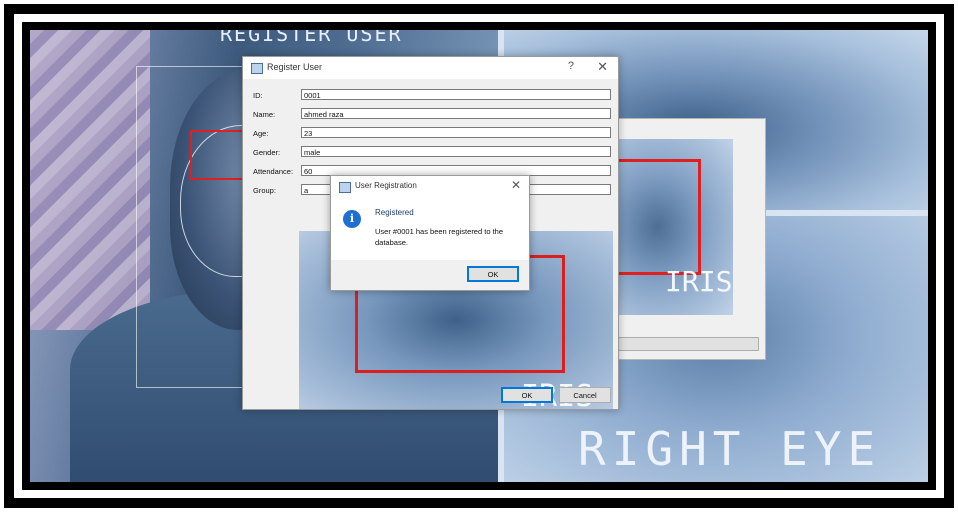  What do you see at coordinates (258, 95) in the screenshot?
I see `id-label: ID:` at bounding box center [258, 95].